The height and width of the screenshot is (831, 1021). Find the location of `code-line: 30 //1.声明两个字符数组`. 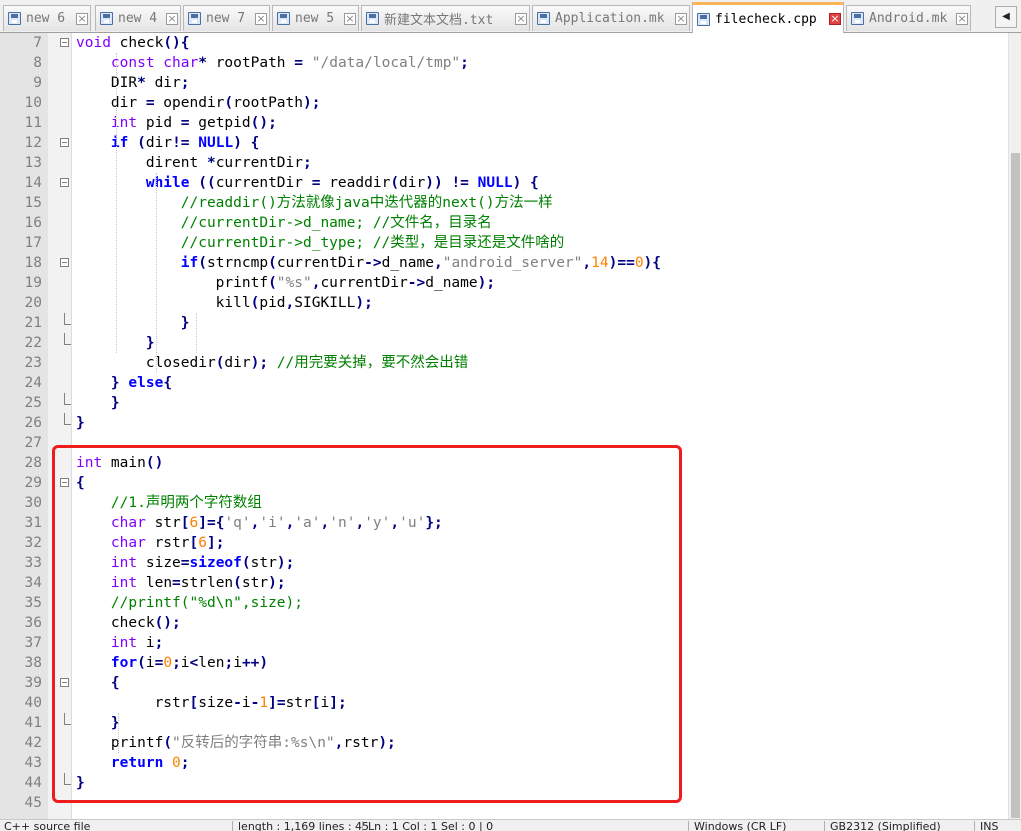

code-line: 30 //1.声明两个字符数组 is located at coordinates (504, 503).